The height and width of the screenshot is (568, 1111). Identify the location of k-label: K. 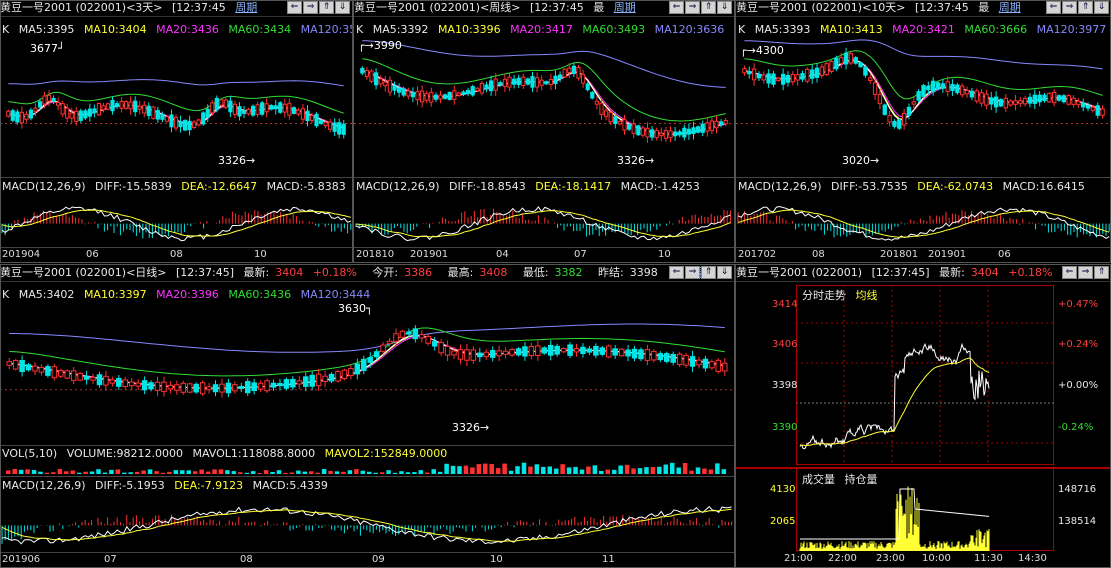
(6, 294).